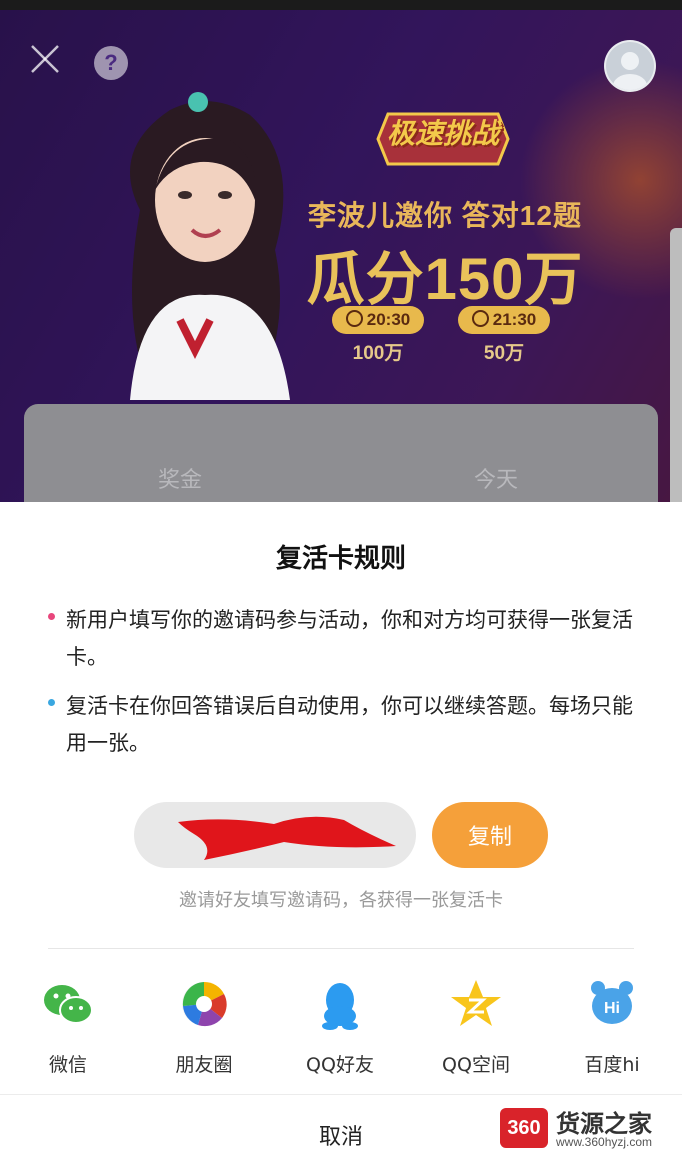  I want to click on wechat-icon, so click(68, 1004).